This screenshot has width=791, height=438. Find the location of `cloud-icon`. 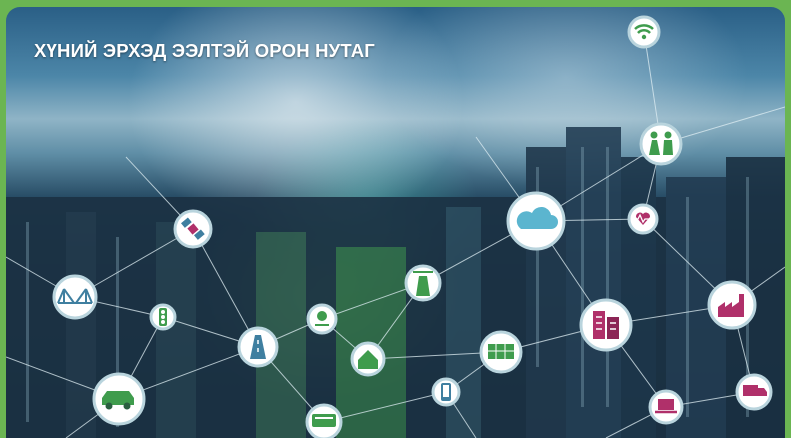

cloud-icon is located at coordinates (536, 221).